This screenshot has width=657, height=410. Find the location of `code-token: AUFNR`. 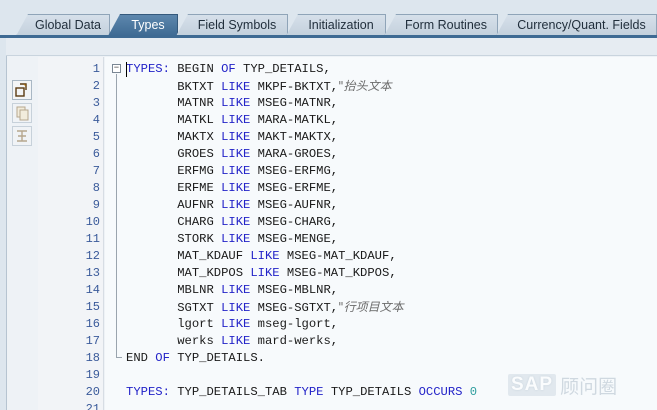

code-token: AUFNR is located at coordinates (174, 205).